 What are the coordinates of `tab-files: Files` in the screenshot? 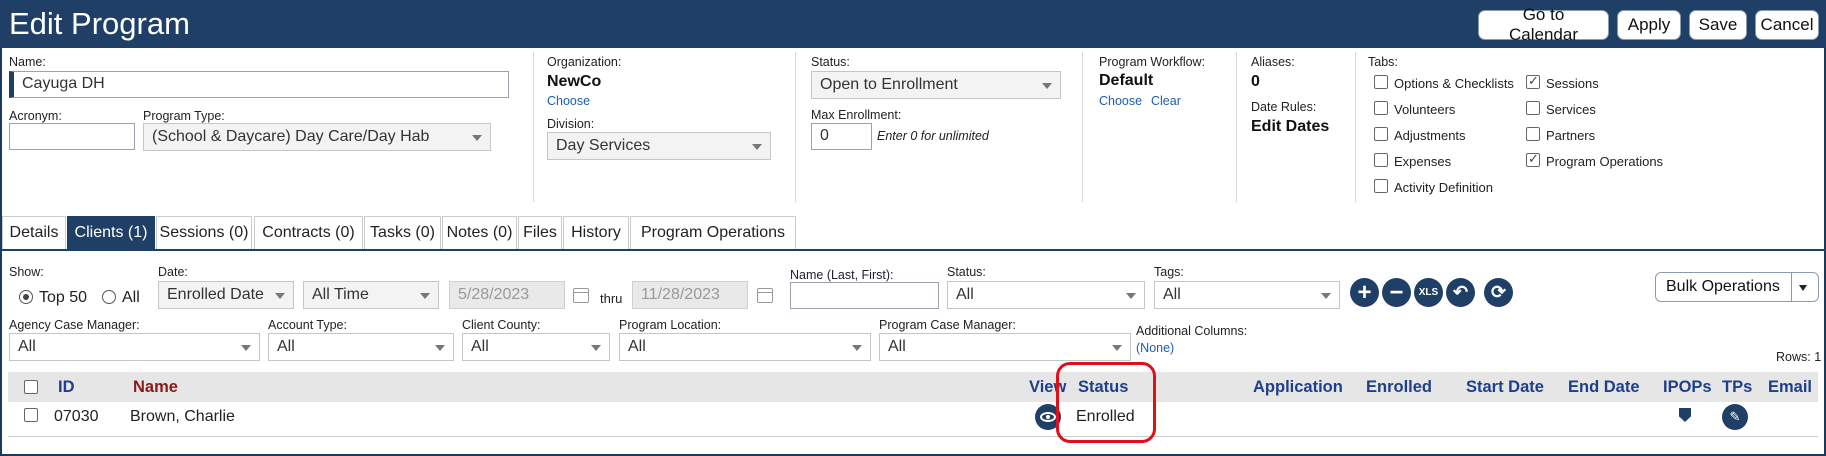 It's located at (540, 232).